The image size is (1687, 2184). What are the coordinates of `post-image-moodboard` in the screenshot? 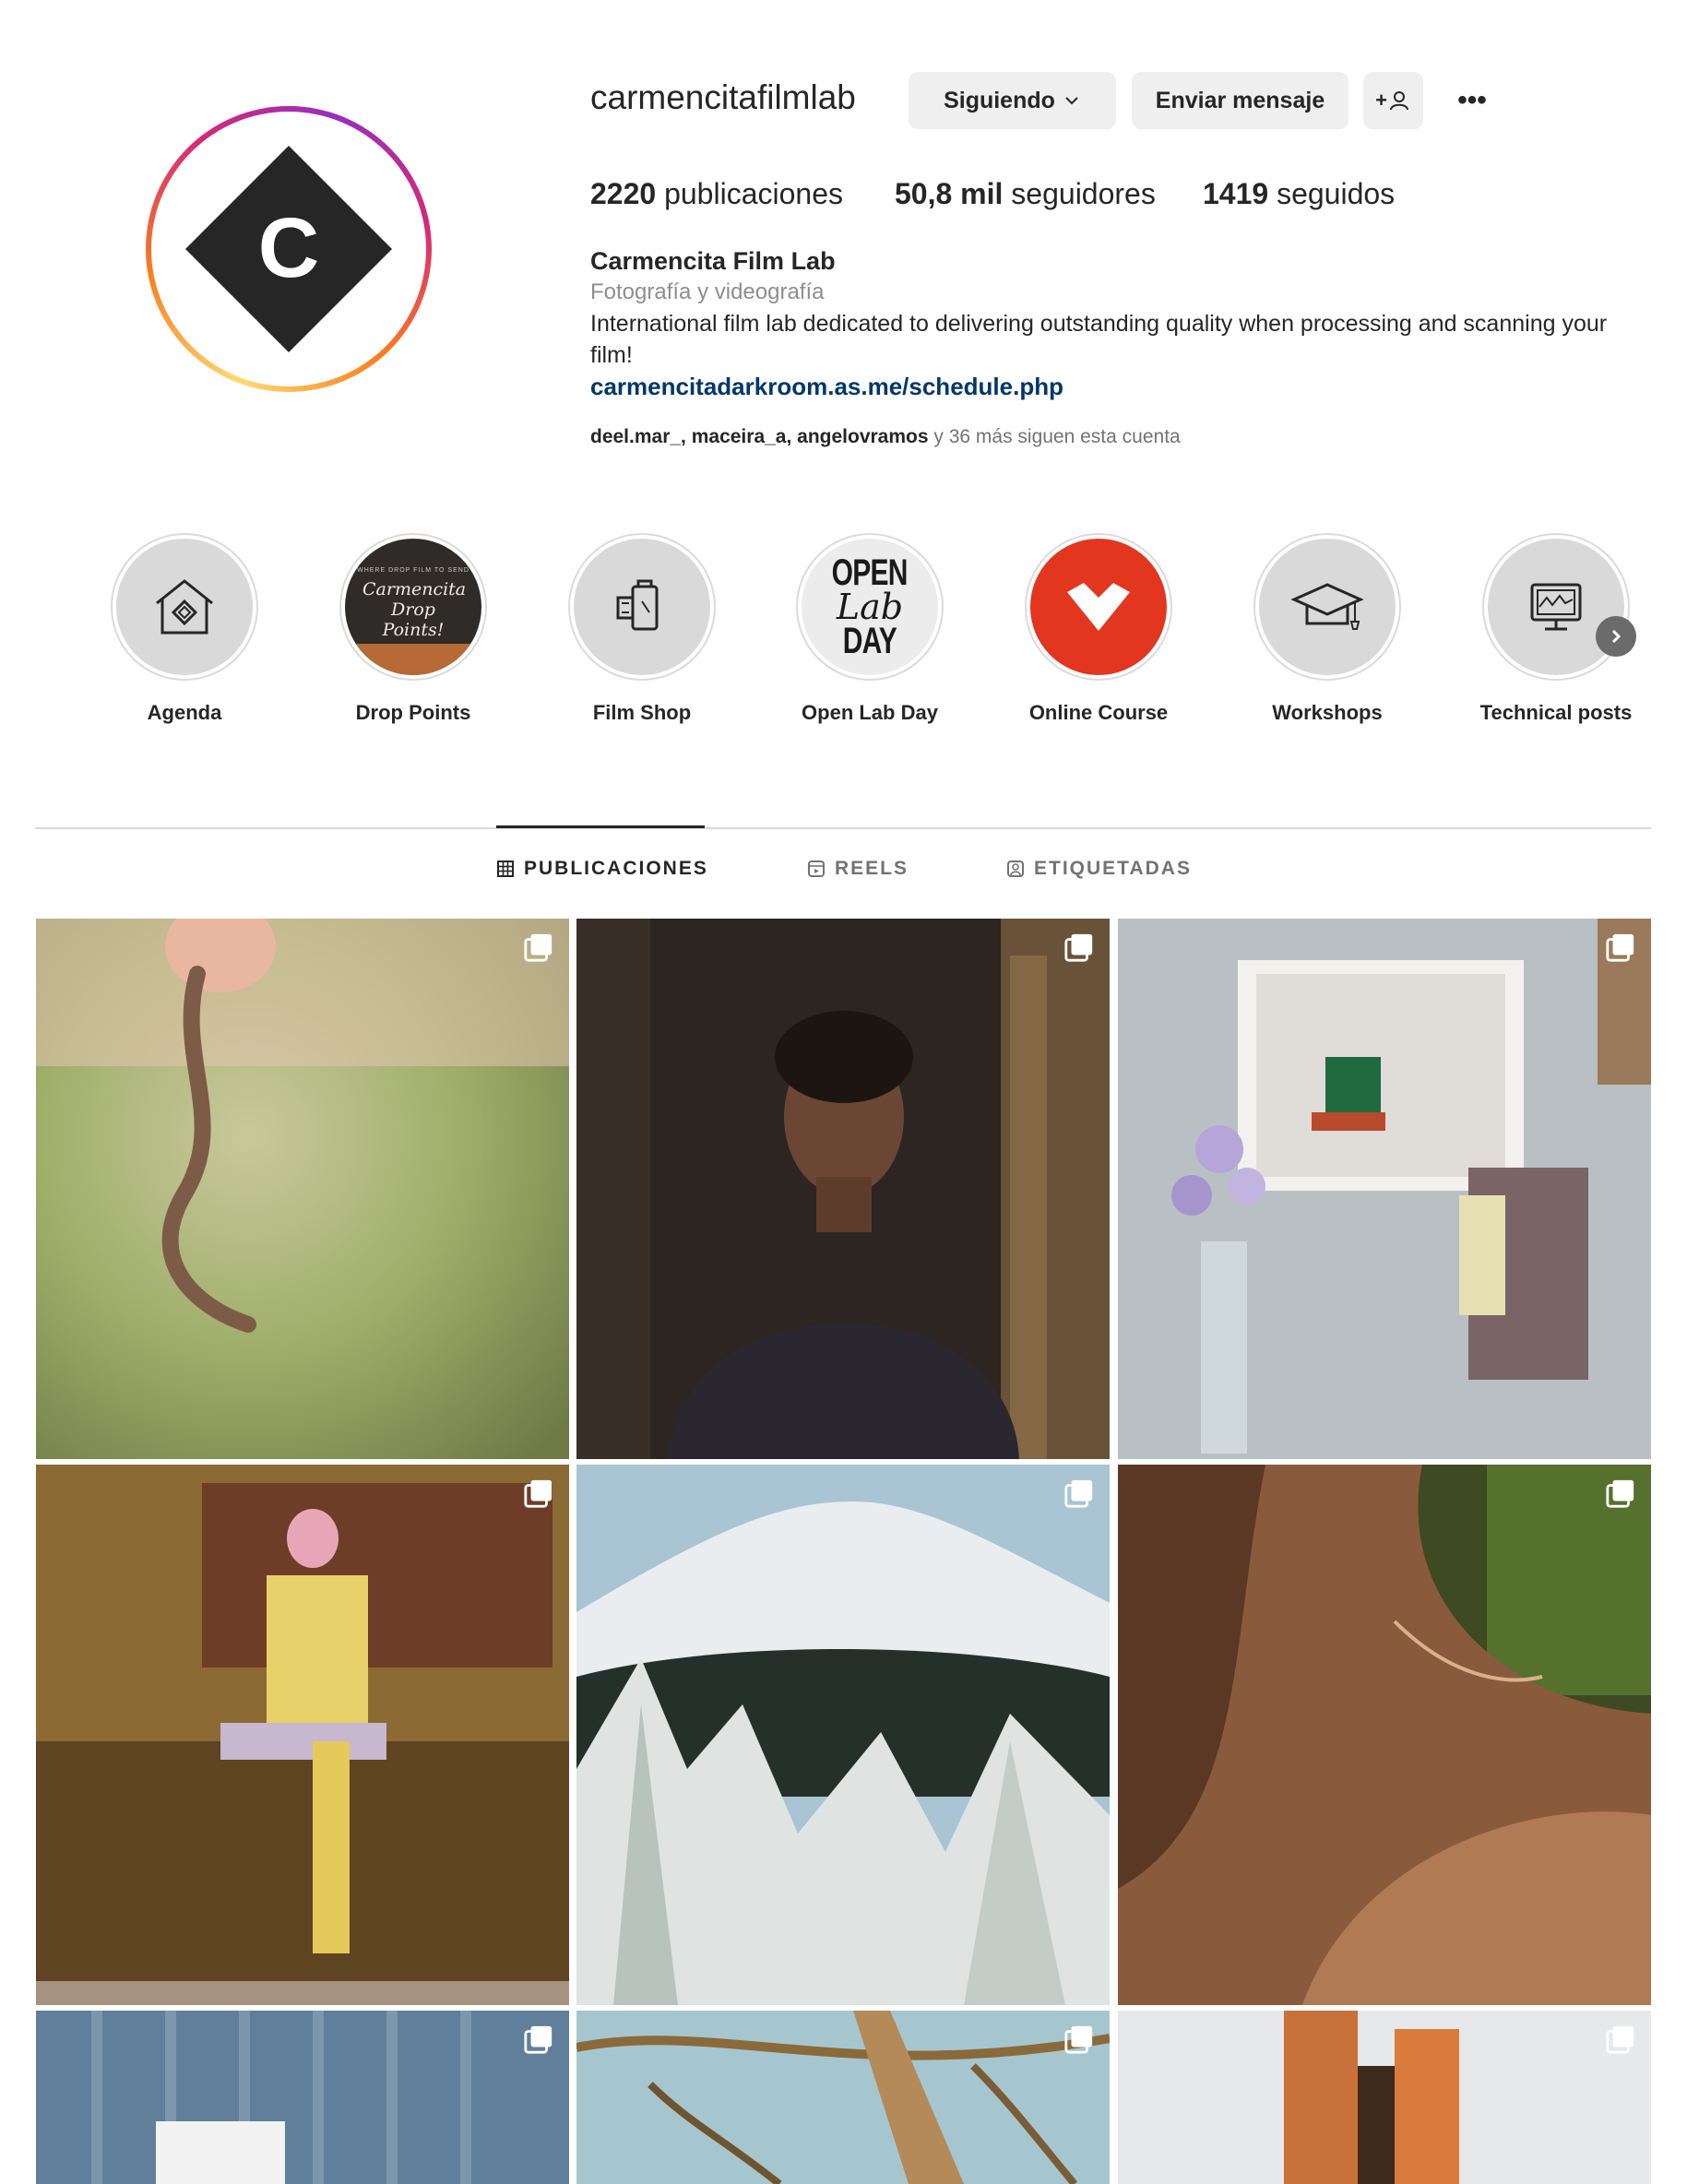 It's located at (1384, 1189).